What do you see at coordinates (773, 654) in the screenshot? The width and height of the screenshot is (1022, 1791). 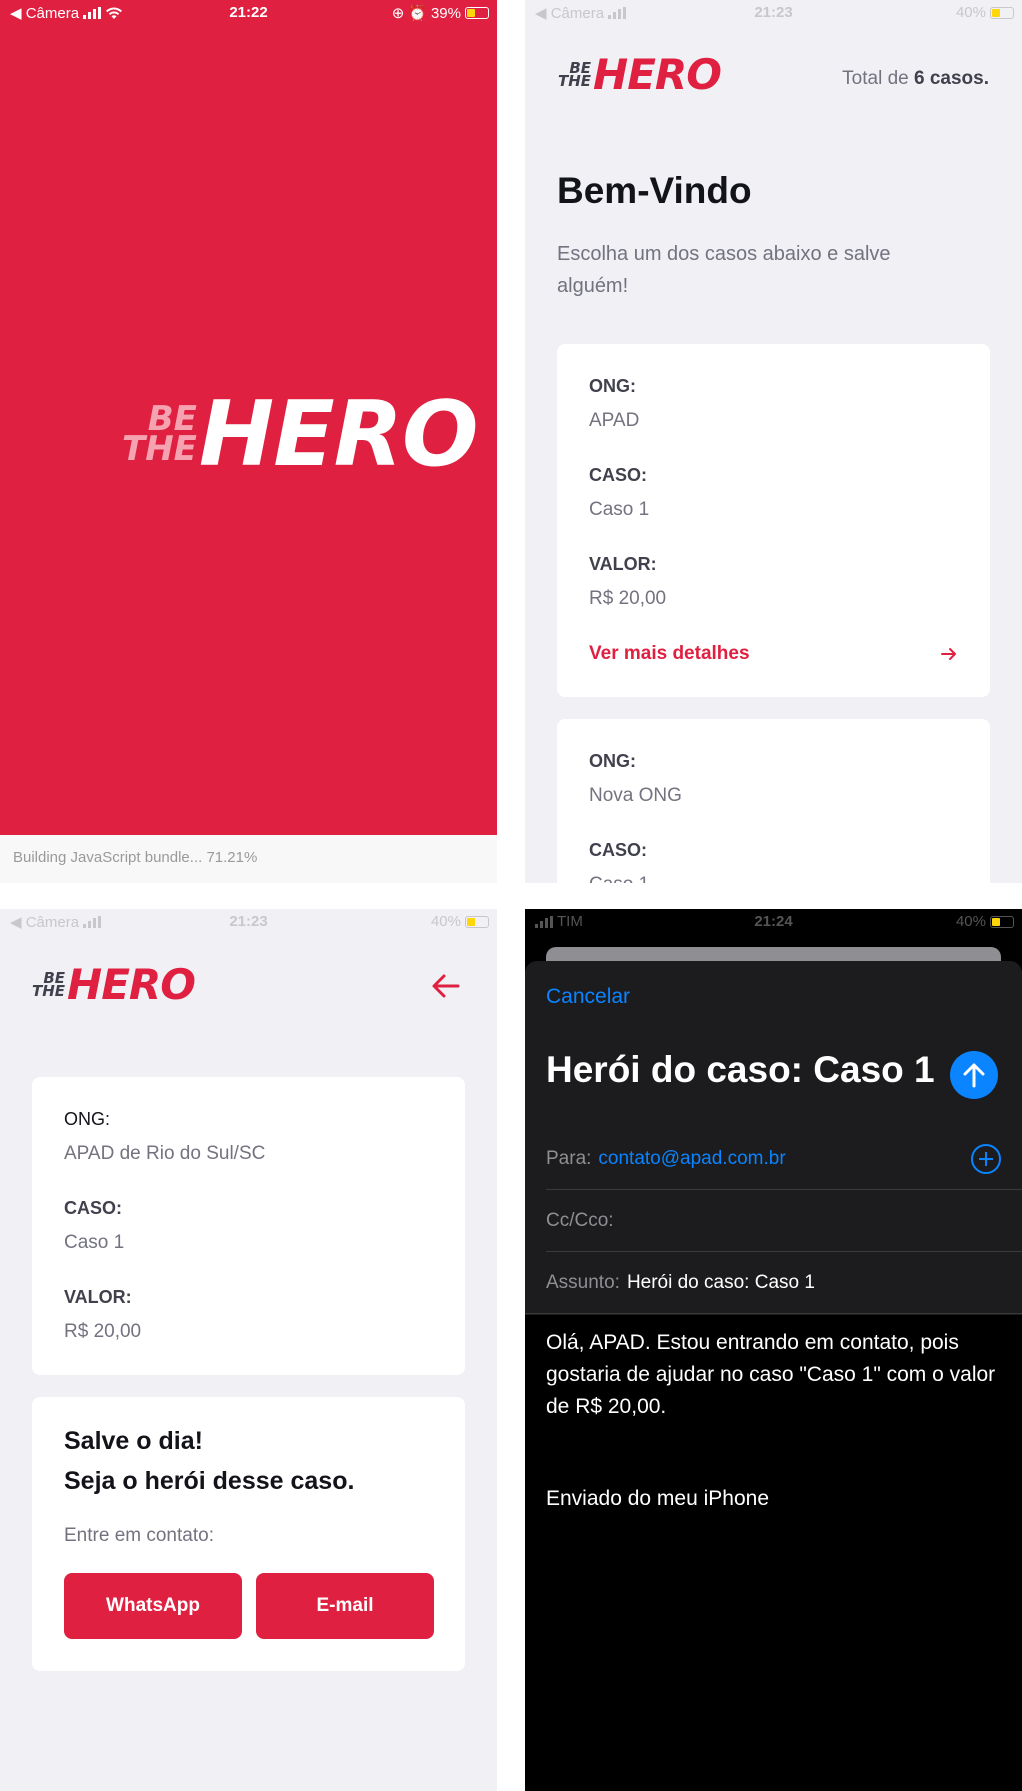 I see `details-link: Ver mais detalhes` at bounding box center [773, 654].